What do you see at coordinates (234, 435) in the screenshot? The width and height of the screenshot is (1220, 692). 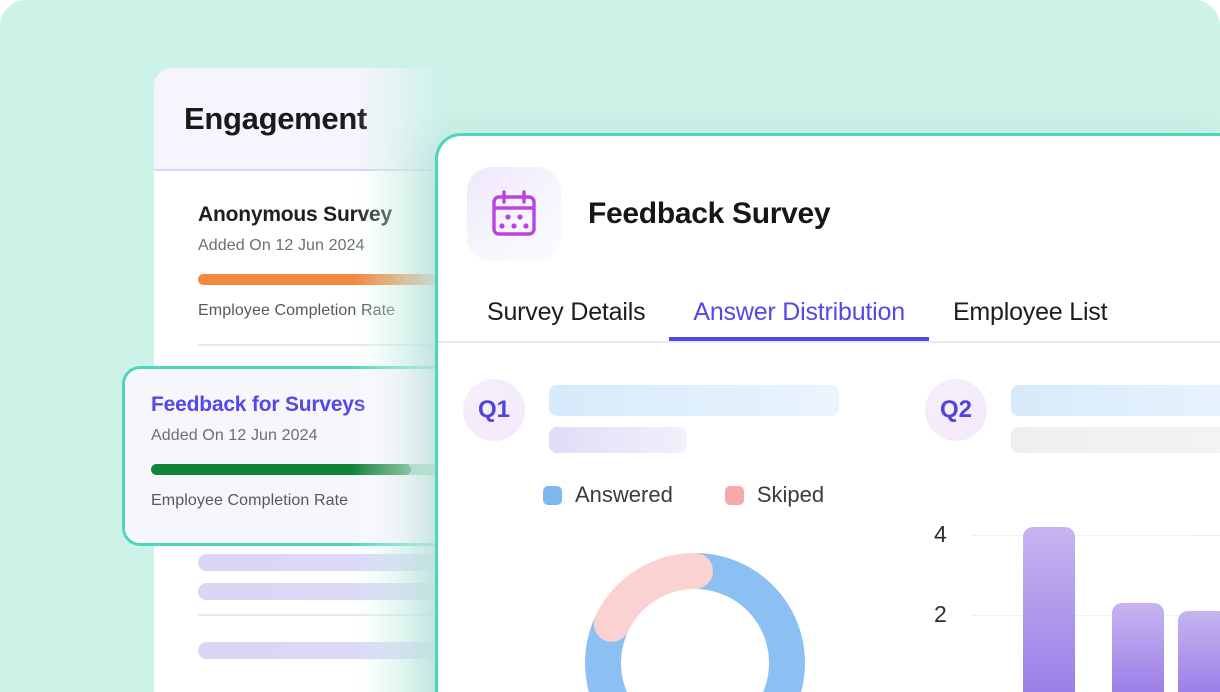 I see `survey-date: Added On 12 Jun 2024` at bounding box center [234, 435].